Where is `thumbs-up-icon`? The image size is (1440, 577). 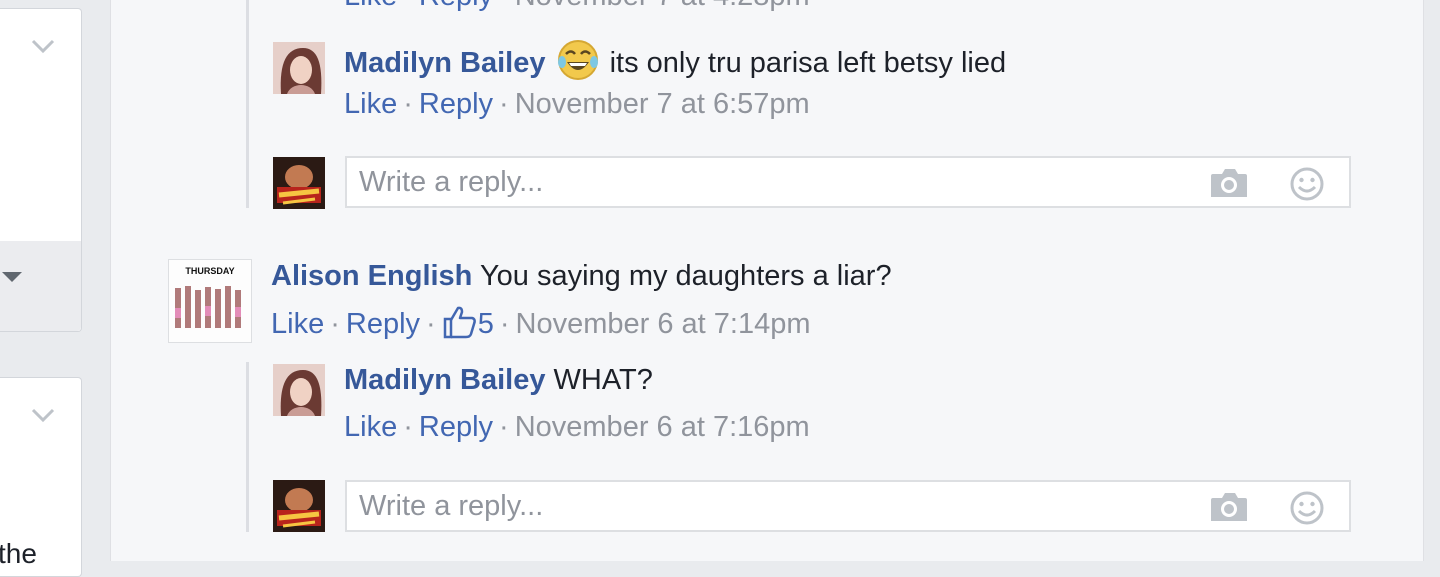 thumbs-up-icon is located at coordinates (459, 322).